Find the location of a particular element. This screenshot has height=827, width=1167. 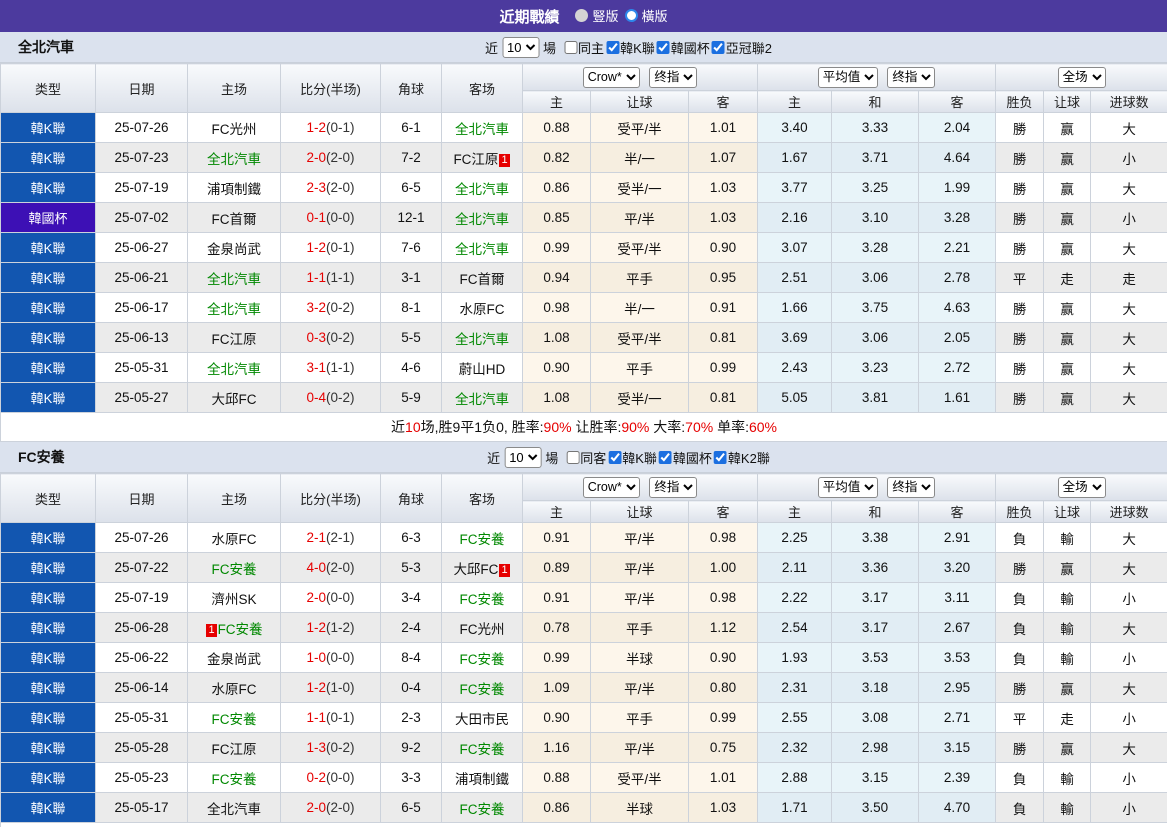

layout-radio-1: 豎版 is located at coordinates (597, 15).